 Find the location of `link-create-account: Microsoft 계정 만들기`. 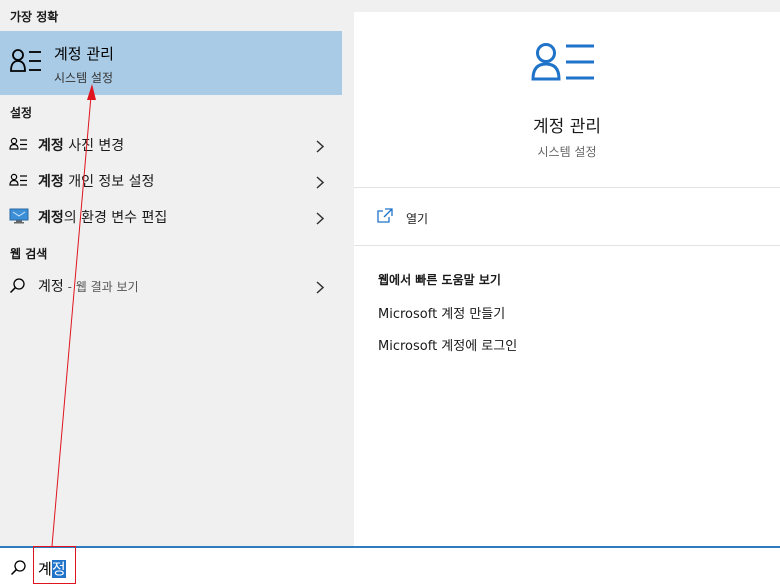

link-create-account: Microsoft 계정 만들기 is located at coordinates (441, 312).